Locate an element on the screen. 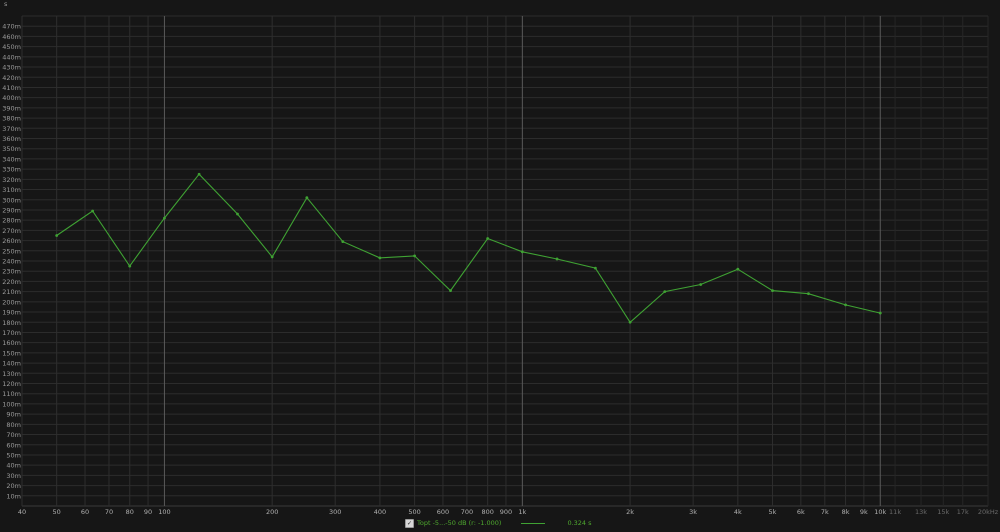  y-tick-label: 280m is located at coordinates (11, 221).